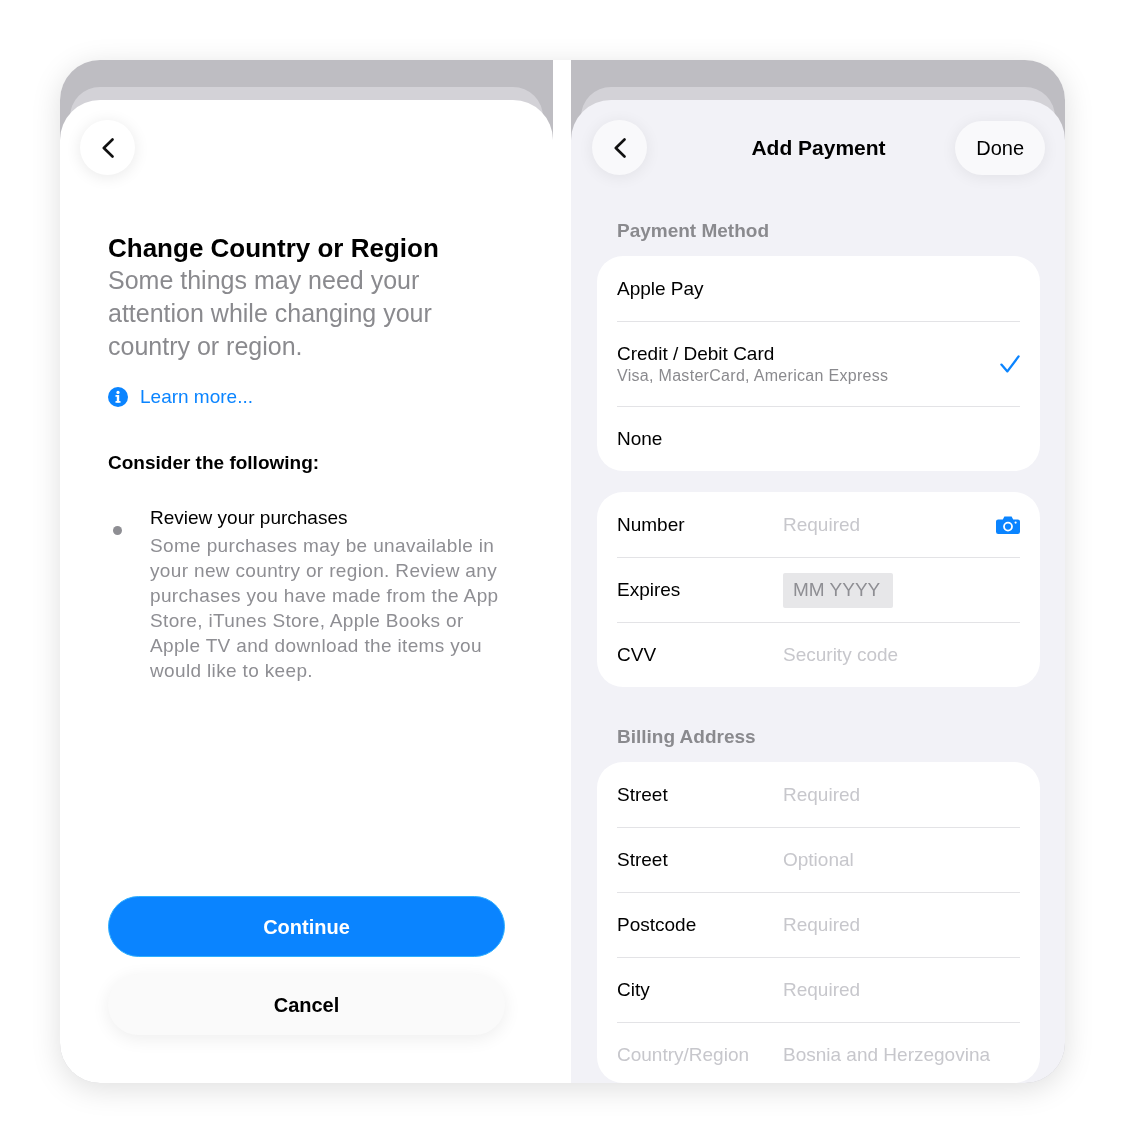 This screenshot has width=1125, height=1144. What do you see at coordinates (901, 860) in the screenshot?
I see `input-field: Optional` at bounding box center [901, 860].